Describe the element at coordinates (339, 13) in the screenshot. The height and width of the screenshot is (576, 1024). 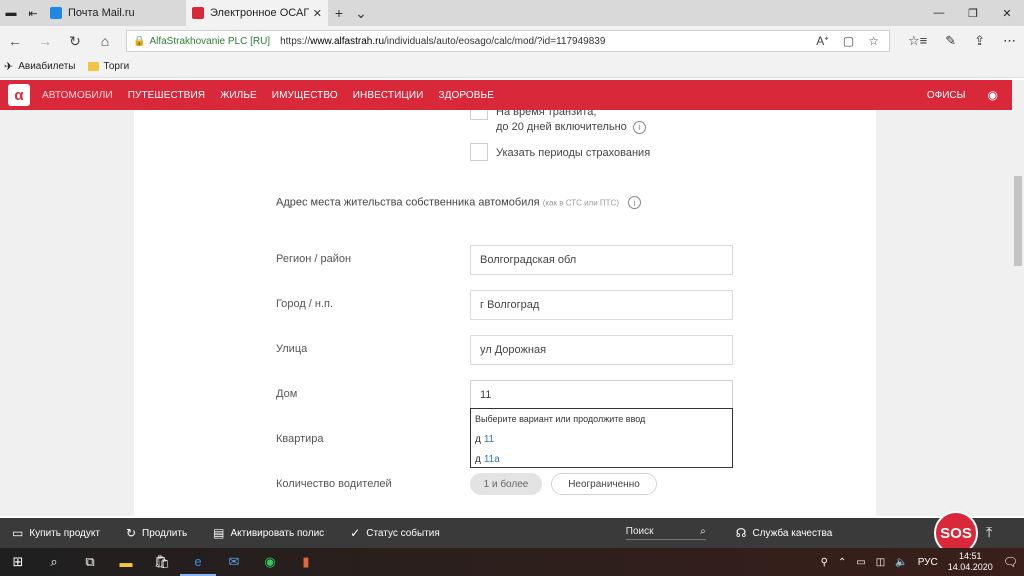
I see `new-tab-button: +` at that location.